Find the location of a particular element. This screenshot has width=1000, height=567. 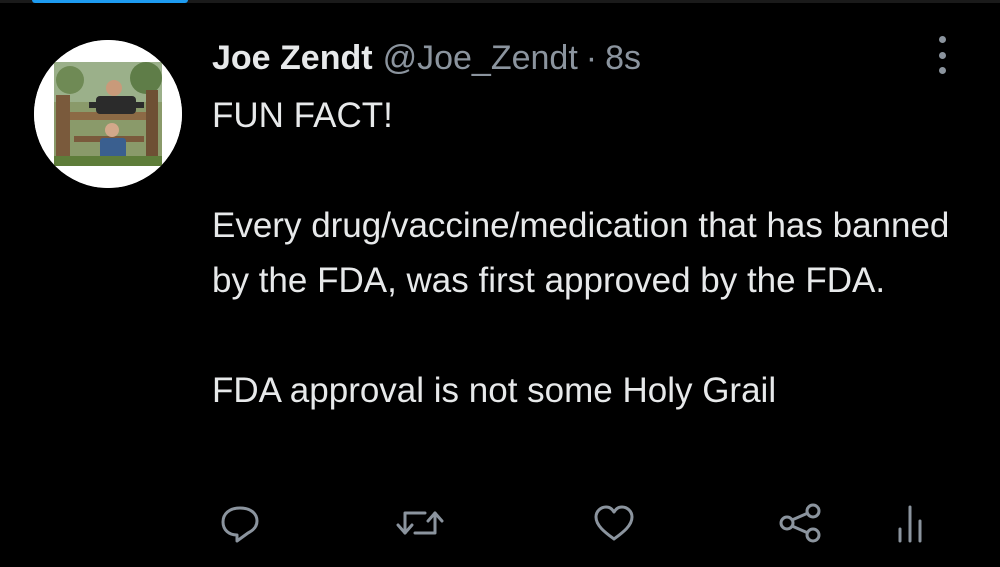

share-button is located at coordinates (801, 523).